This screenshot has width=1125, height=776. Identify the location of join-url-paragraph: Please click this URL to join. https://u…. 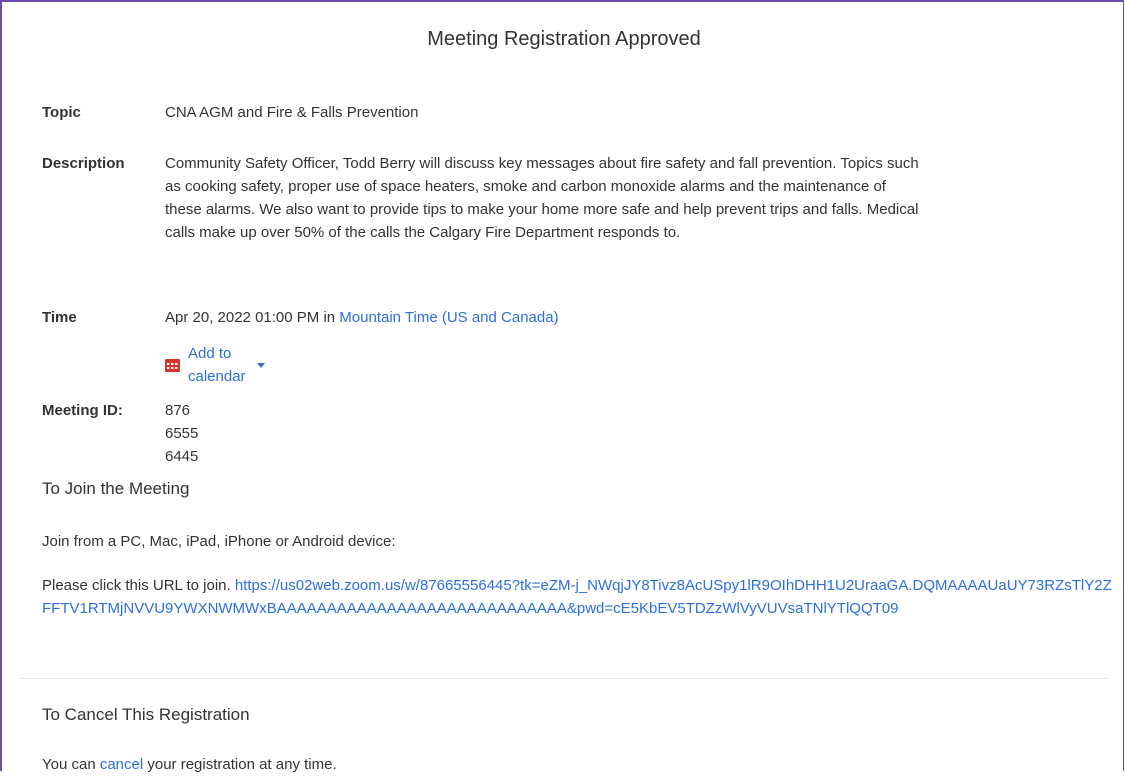
(579, 597).